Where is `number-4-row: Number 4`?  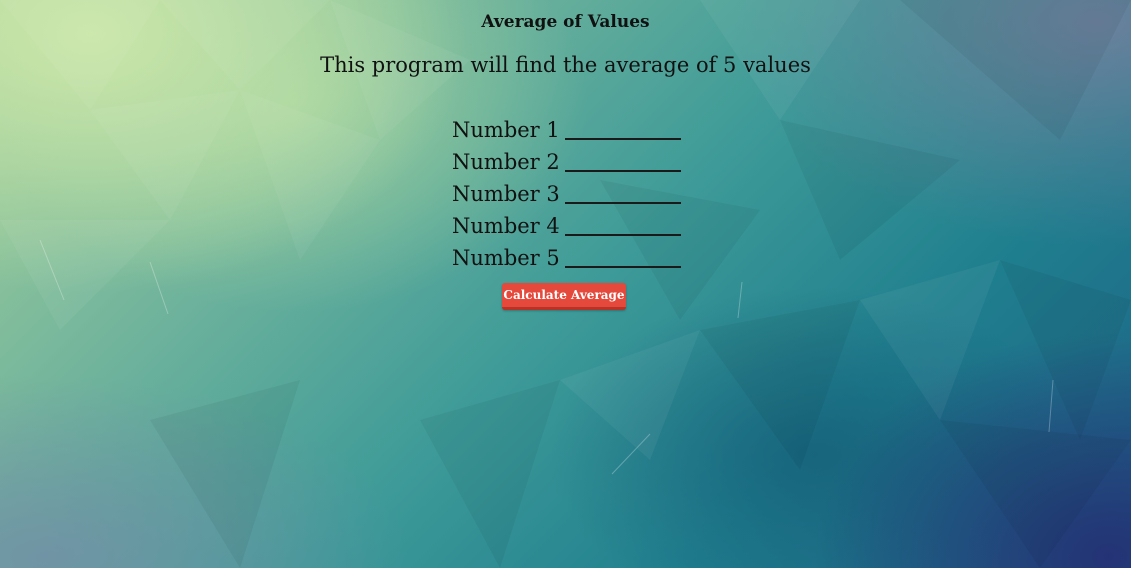 number-4-row: Number 4 is located at coordinates (572, 225).